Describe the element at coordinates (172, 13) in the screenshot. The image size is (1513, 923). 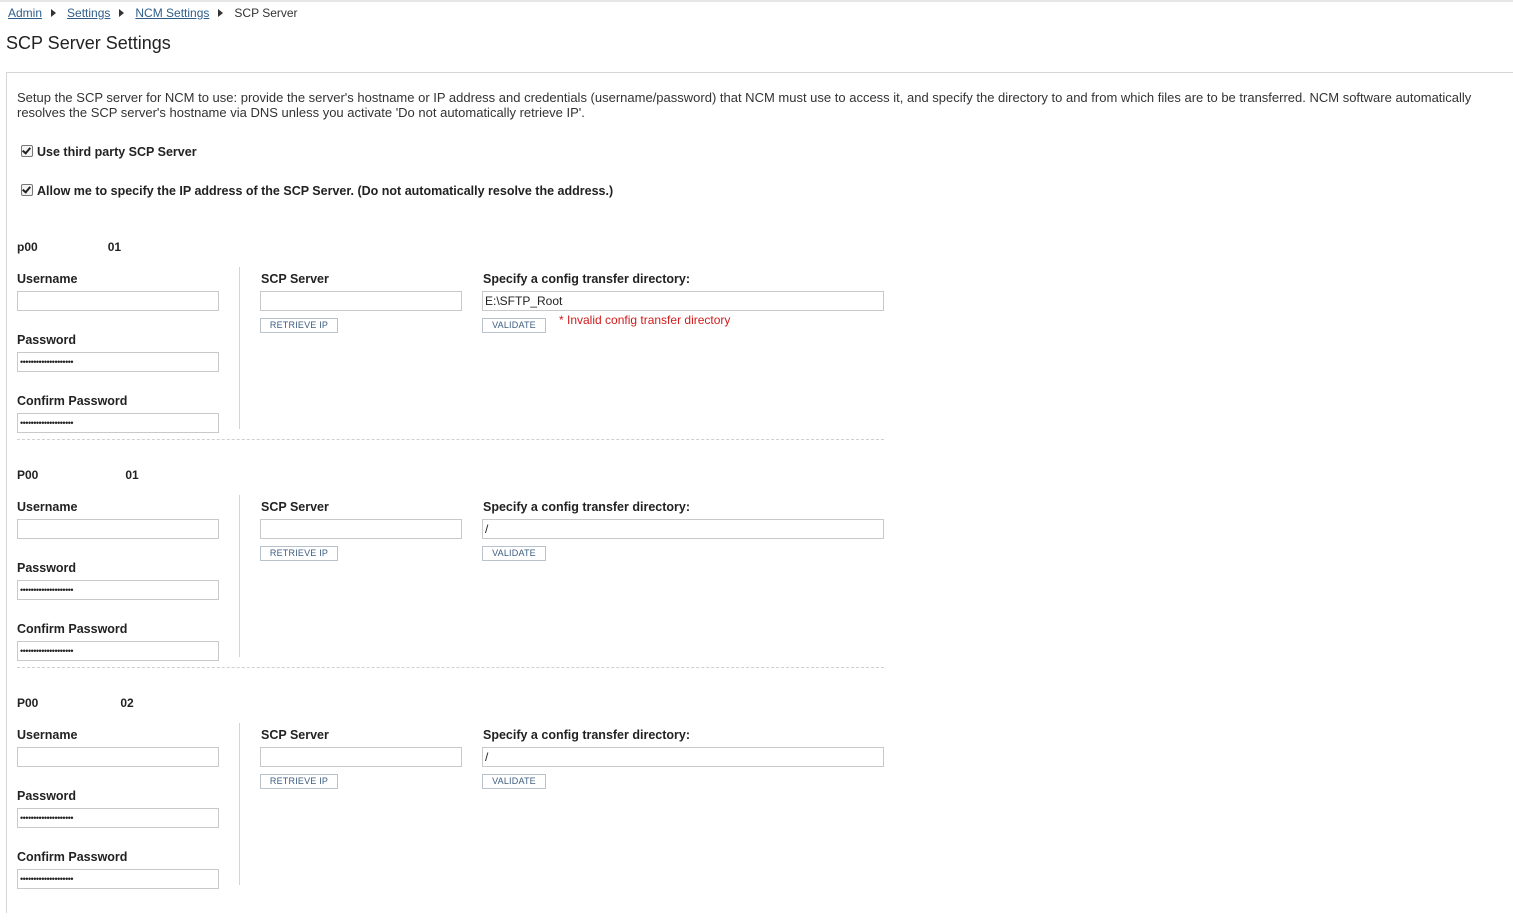
I see `breadcrumb-ncm-settings-link: NCM Settings` at that location.